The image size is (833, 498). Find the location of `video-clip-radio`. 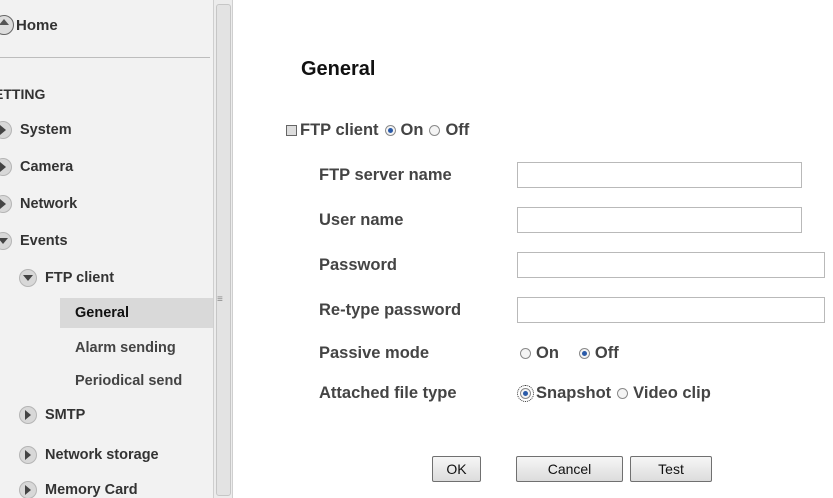

video-clip-radio is located at coordinates (623, 393).